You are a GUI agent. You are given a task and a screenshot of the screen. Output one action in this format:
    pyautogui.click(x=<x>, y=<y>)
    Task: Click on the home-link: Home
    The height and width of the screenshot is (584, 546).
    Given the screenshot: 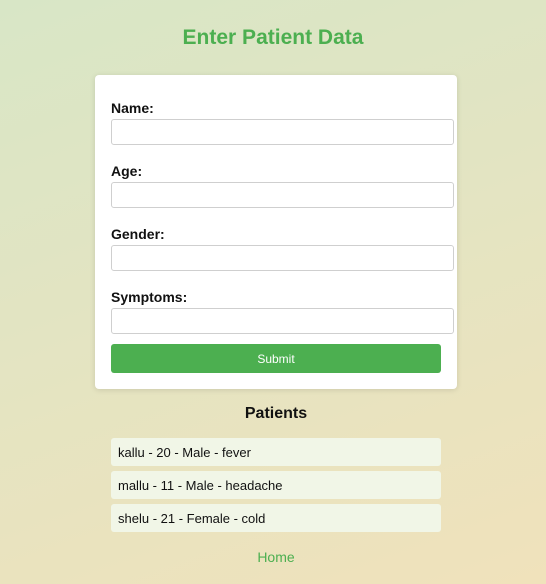 What is the action you would take?
    pyautogui.click(x=273, y=557)
    